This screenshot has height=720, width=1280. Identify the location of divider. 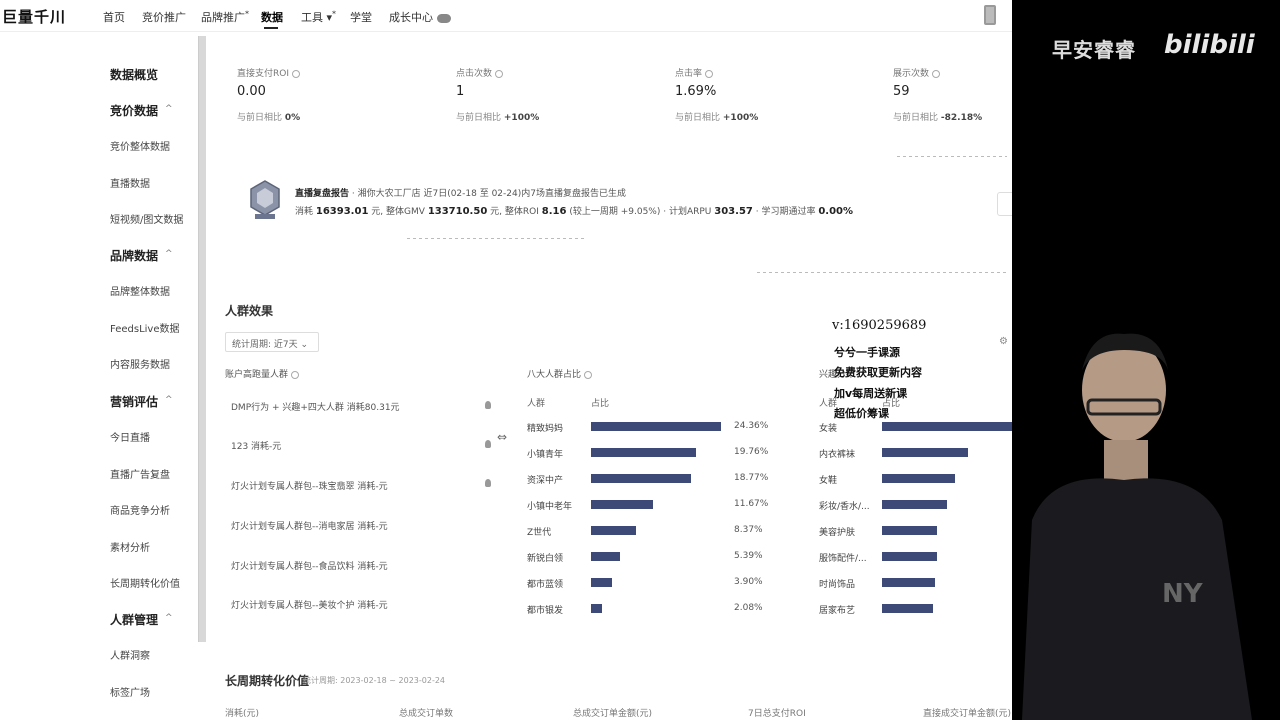
(497, 238).